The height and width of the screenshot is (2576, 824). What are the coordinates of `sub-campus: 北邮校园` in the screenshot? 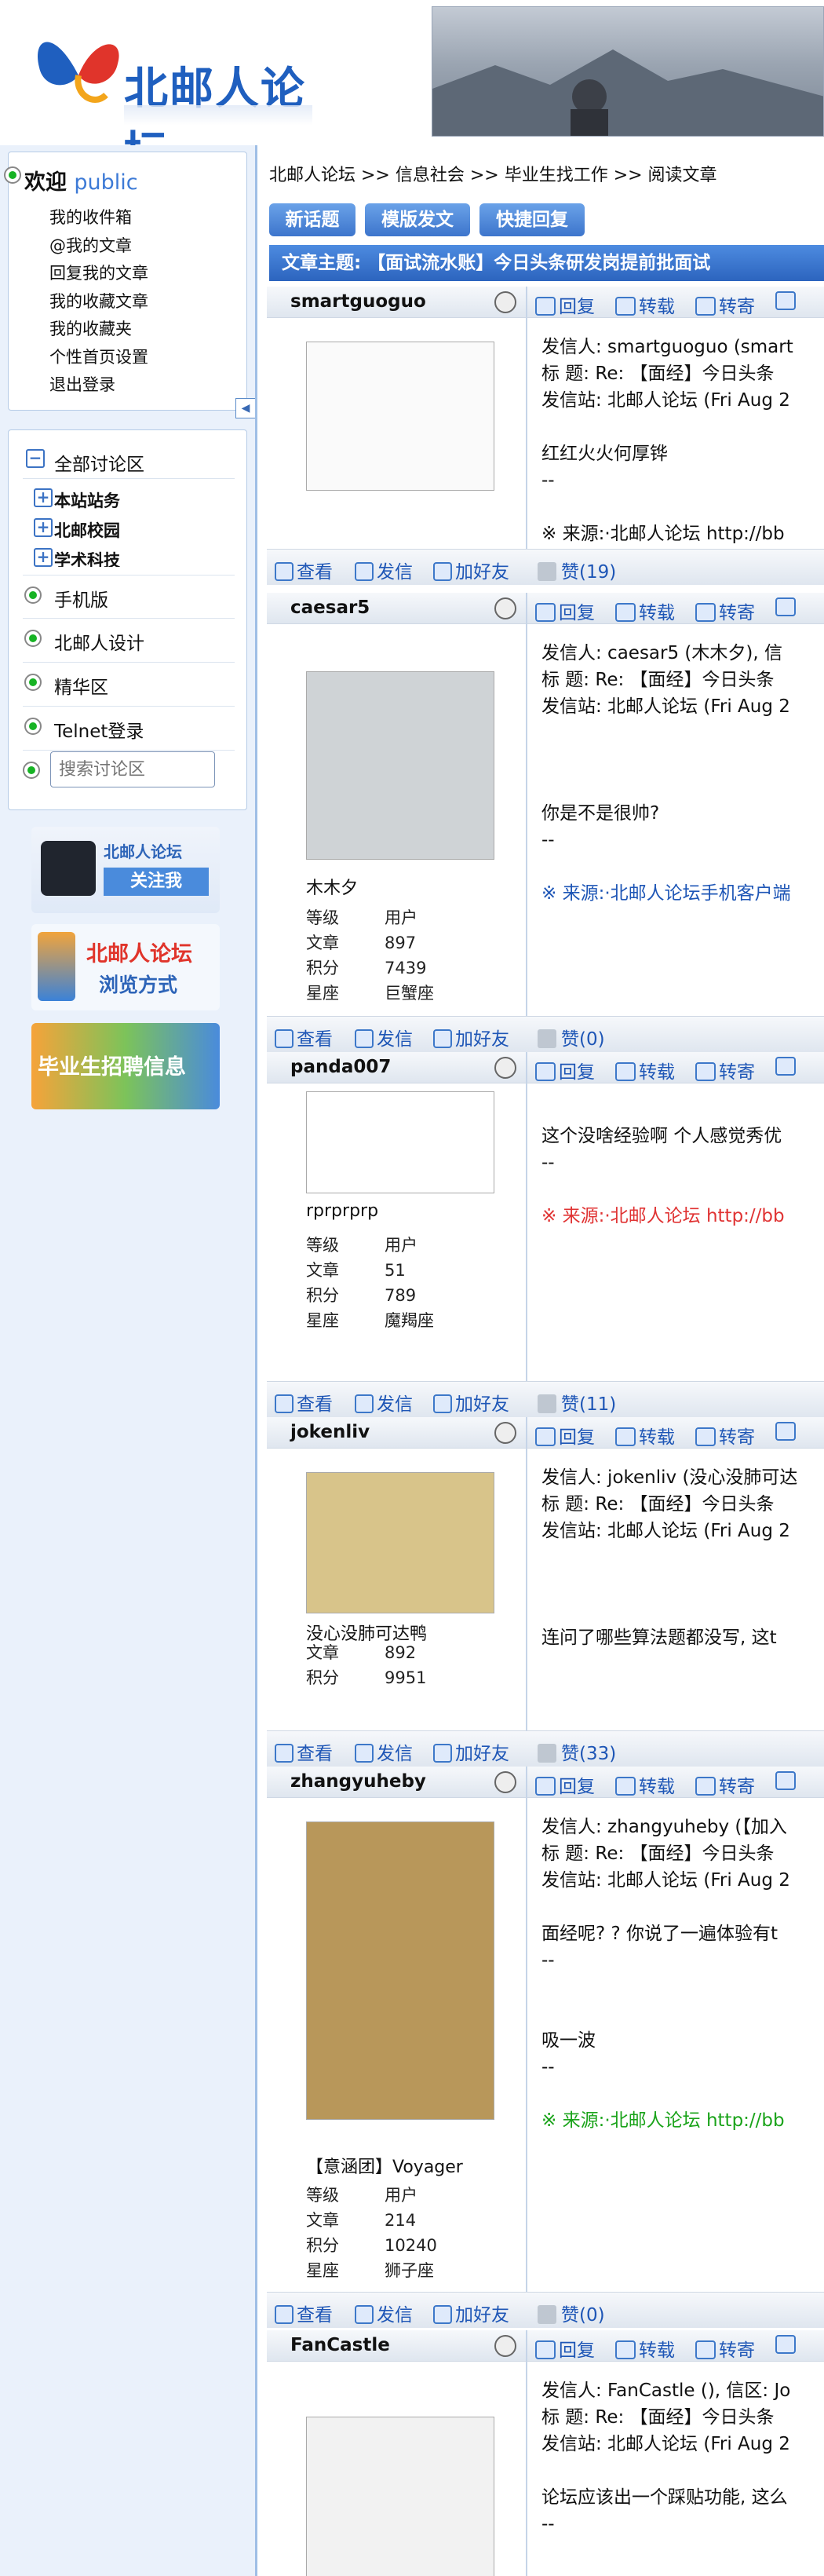 It's located at (87, 530).